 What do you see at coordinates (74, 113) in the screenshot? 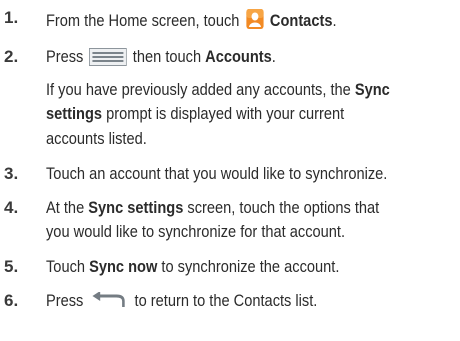
I see `settings-label: settings` at bounding box center [74, 113].